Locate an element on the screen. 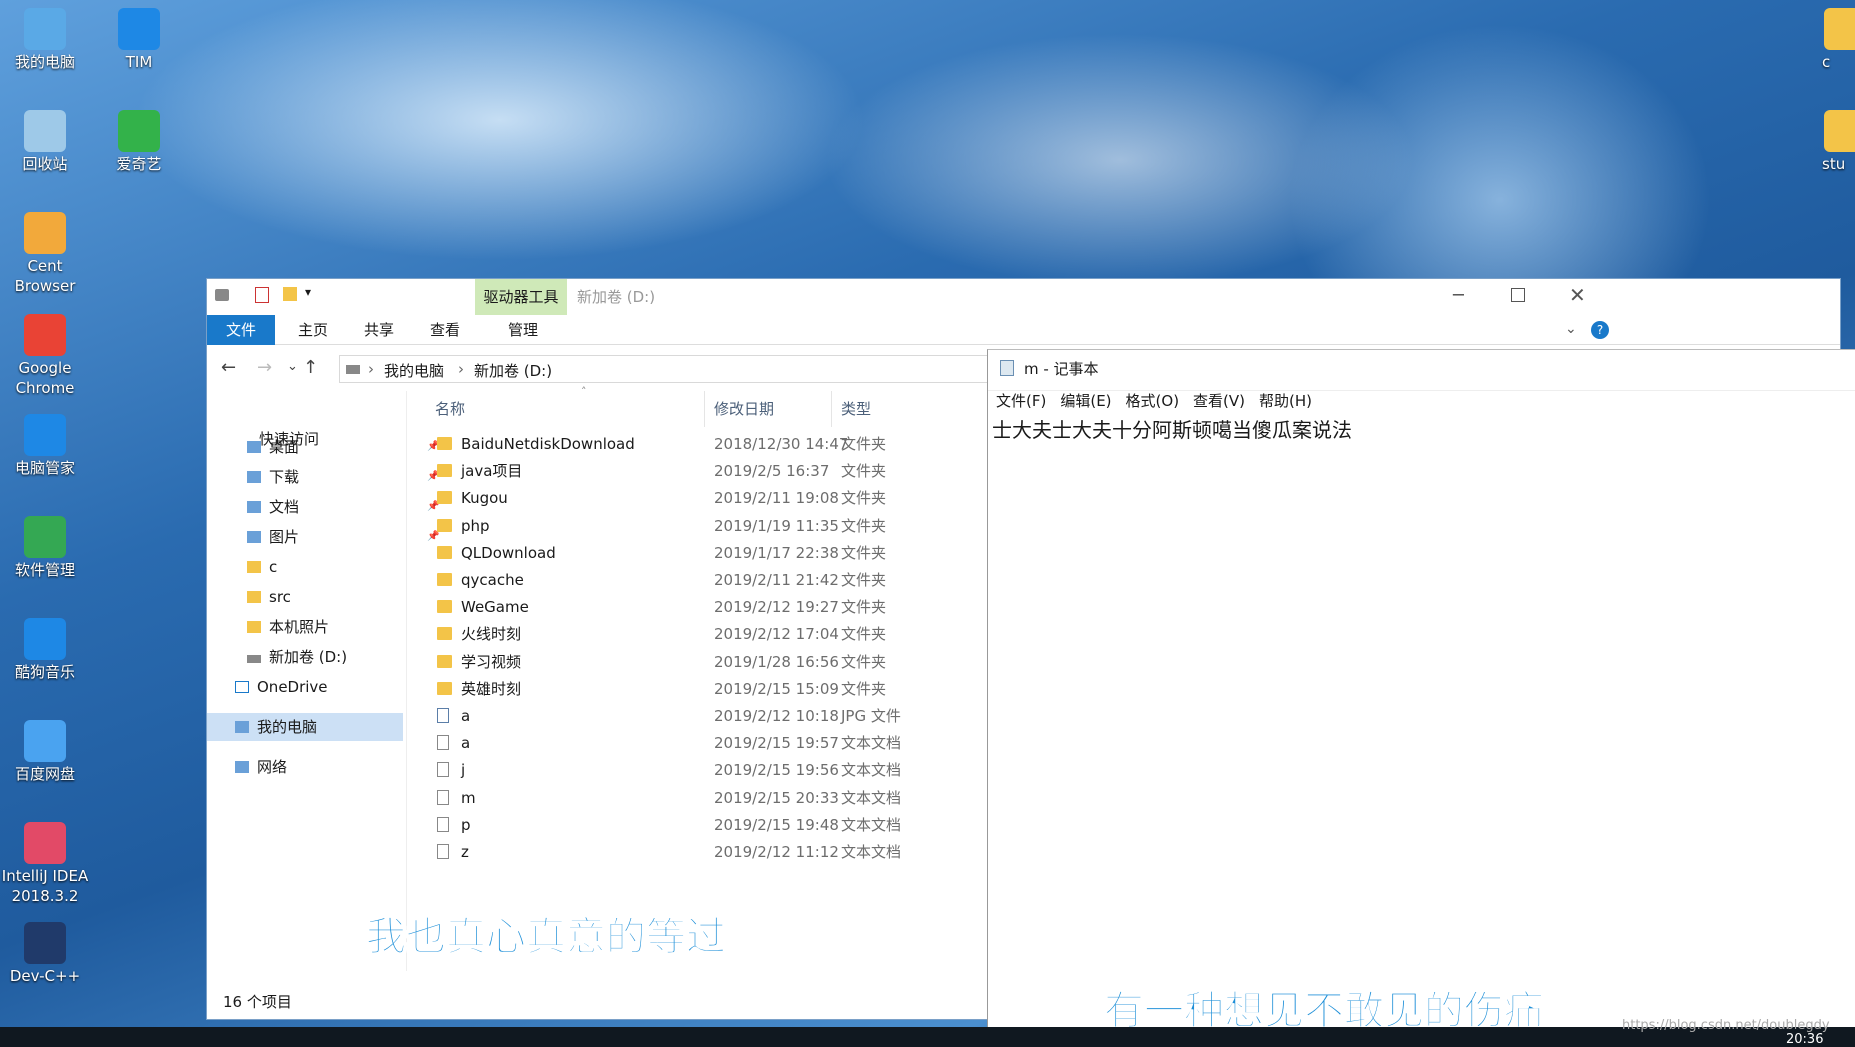 Image resolution: width=1855 pixels, height=1047 pixels. tab-share: 共享 is located at coordinates (379, 330).